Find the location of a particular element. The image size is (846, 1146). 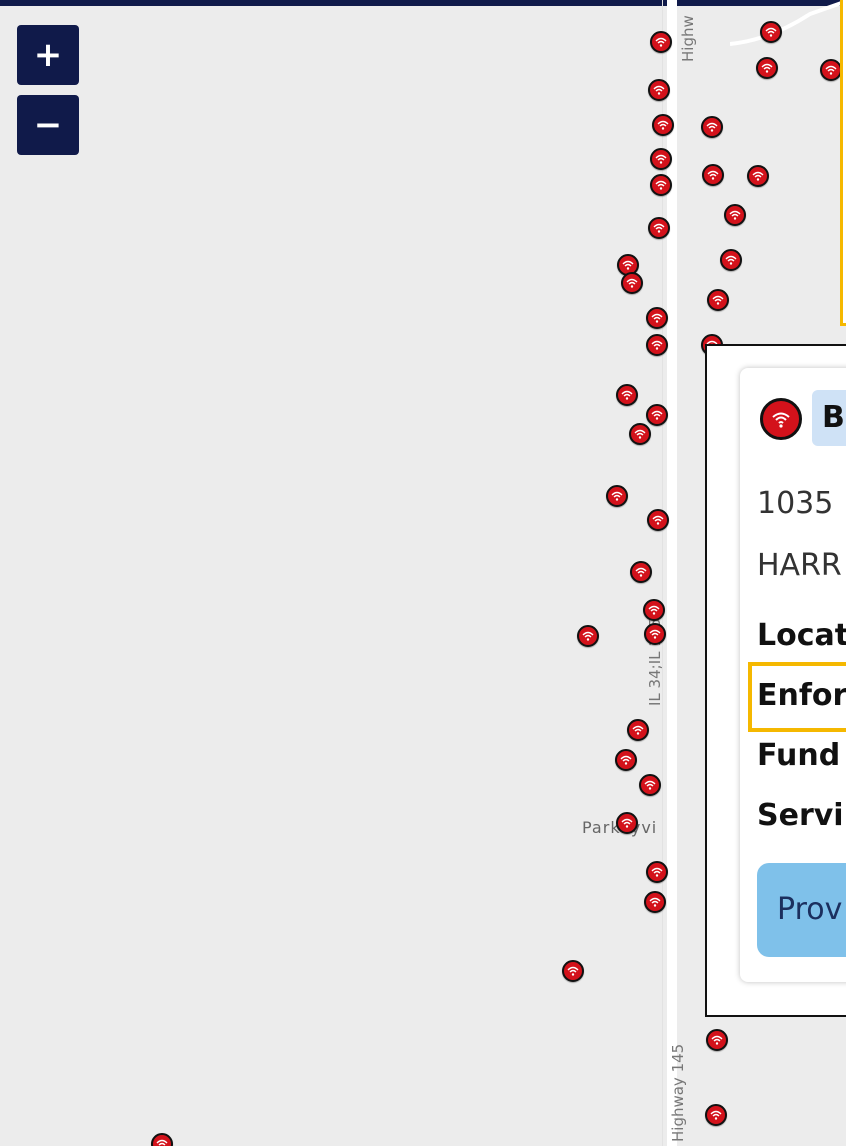

top-bar is located at coordinates (423, 3).